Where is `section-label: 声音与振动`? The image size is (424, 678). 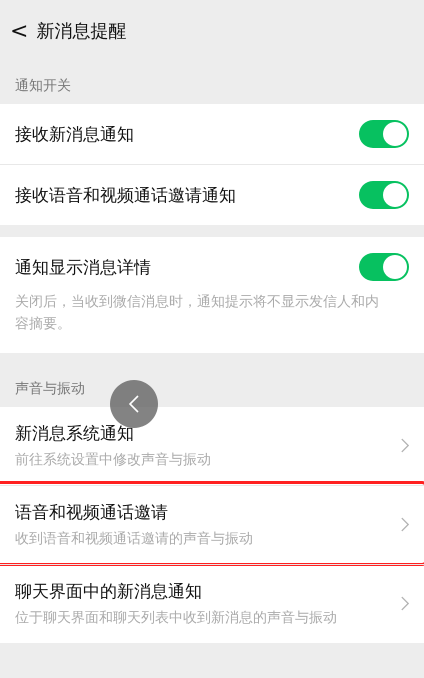 section-label: 声音与振动 is located at coordinates (50, 389).